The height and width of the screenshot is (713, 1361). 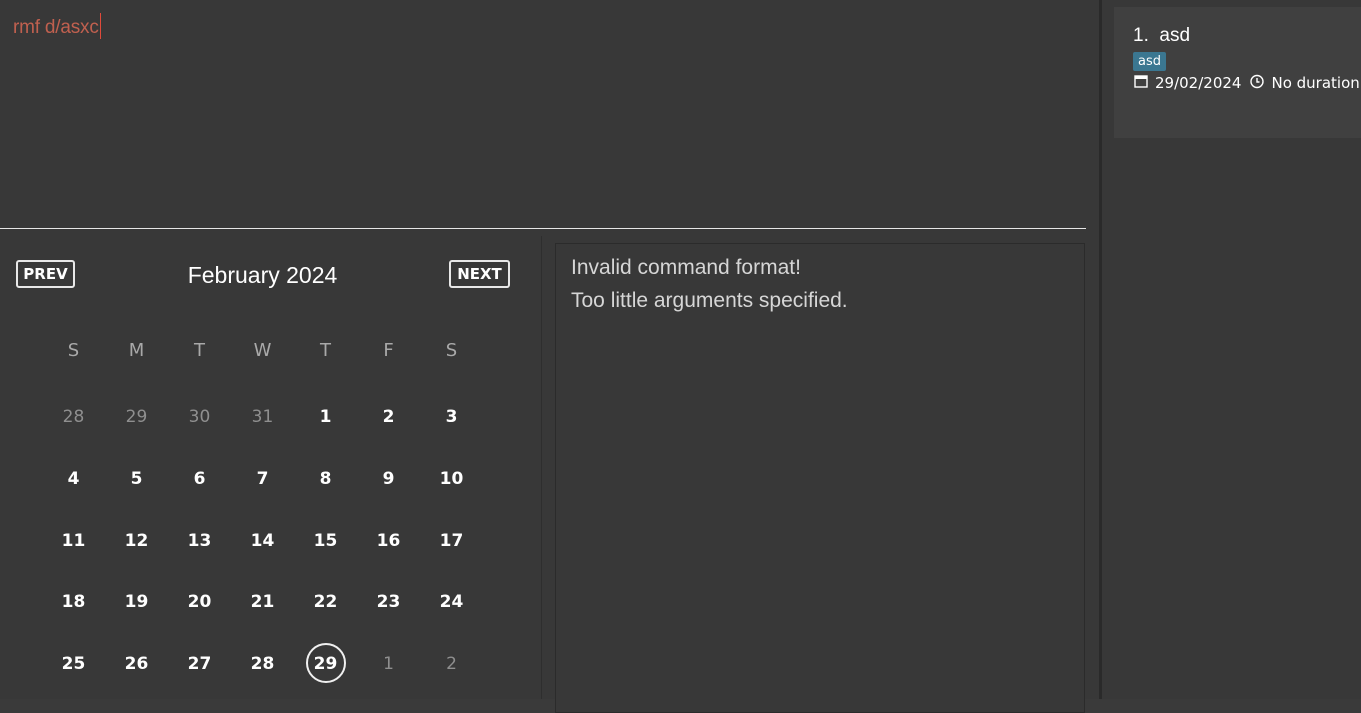 What do you see at coordinates (73, 552) in the screenshot?
I see `calendar-day: 11` at bounding box center [73, 552].